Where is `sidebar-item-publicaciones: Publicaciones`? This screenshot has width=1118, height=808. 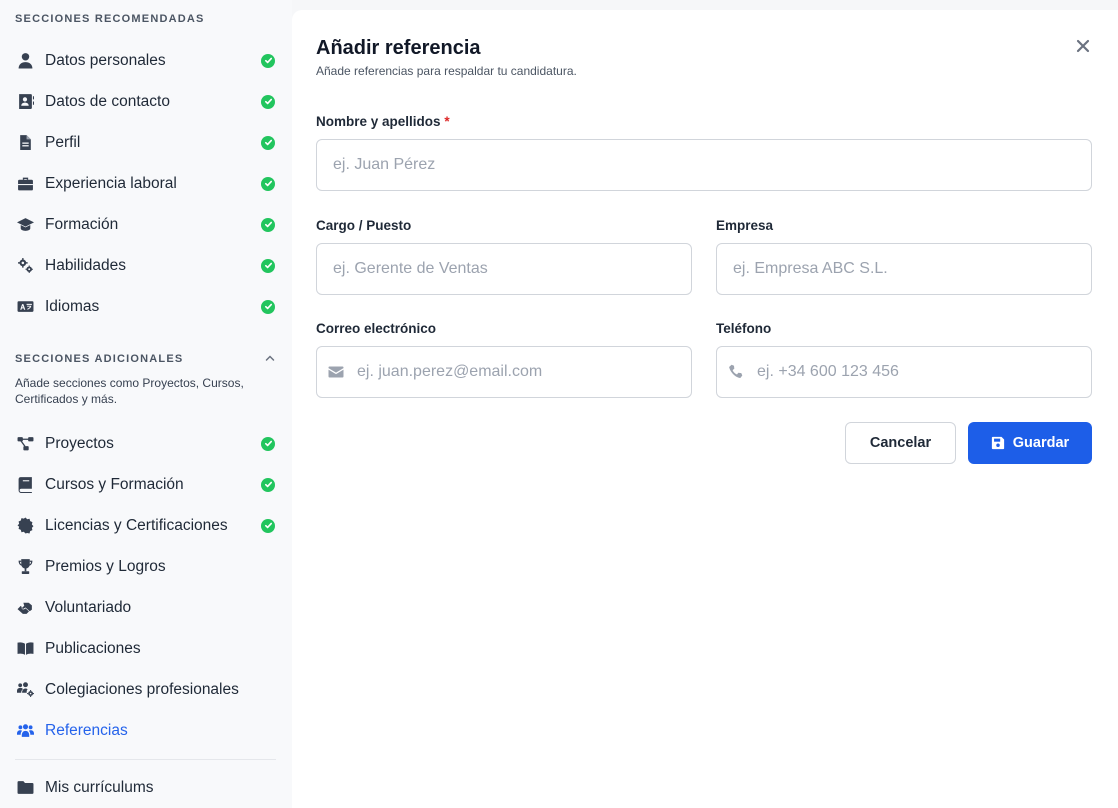
sidebar-item-publicaciones: Publicaciones is located at coordinates (146, 648).